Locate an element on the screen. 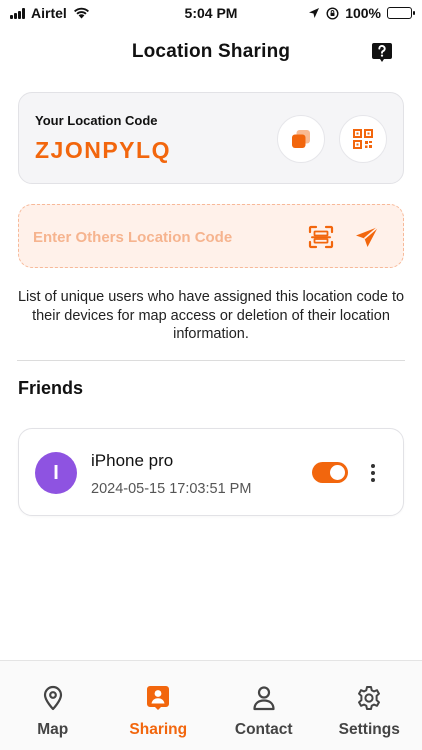 The image size is (422, 750). location-code-value: ZJONPYLQ is located at coordinates (103, 150).